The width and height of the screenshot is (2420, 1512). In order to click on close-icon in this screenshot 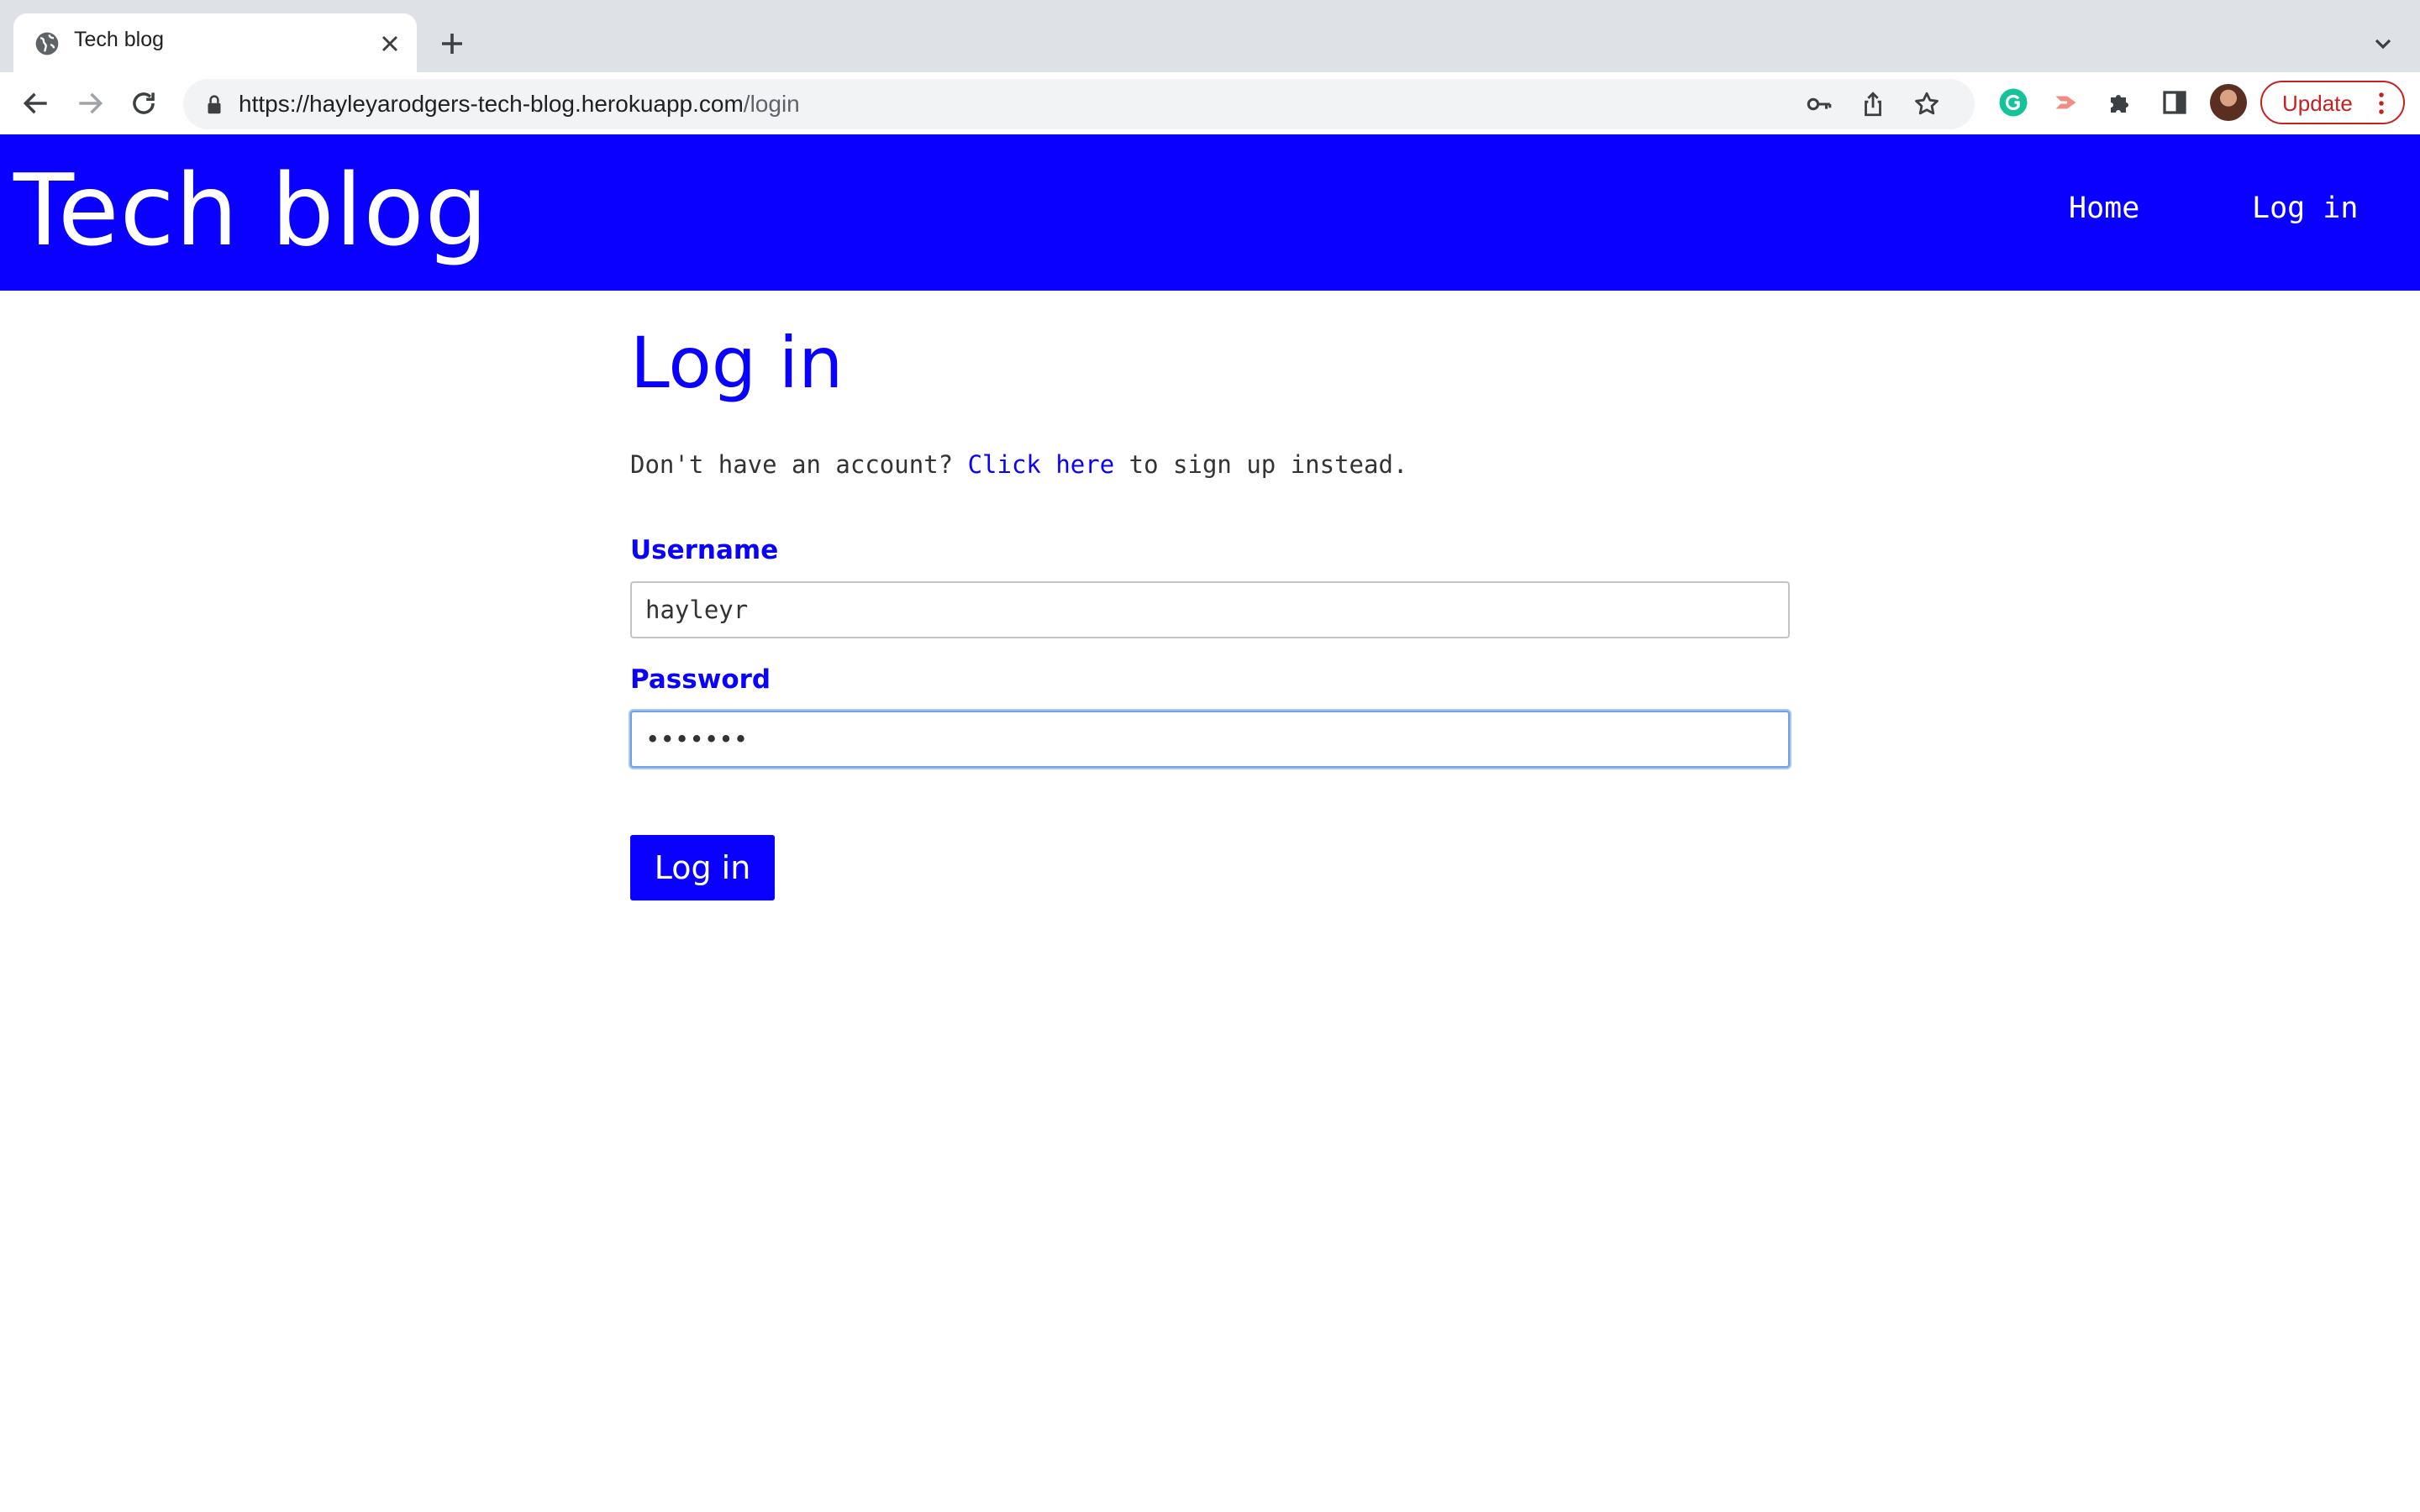, I will do `click(390, 43)`.